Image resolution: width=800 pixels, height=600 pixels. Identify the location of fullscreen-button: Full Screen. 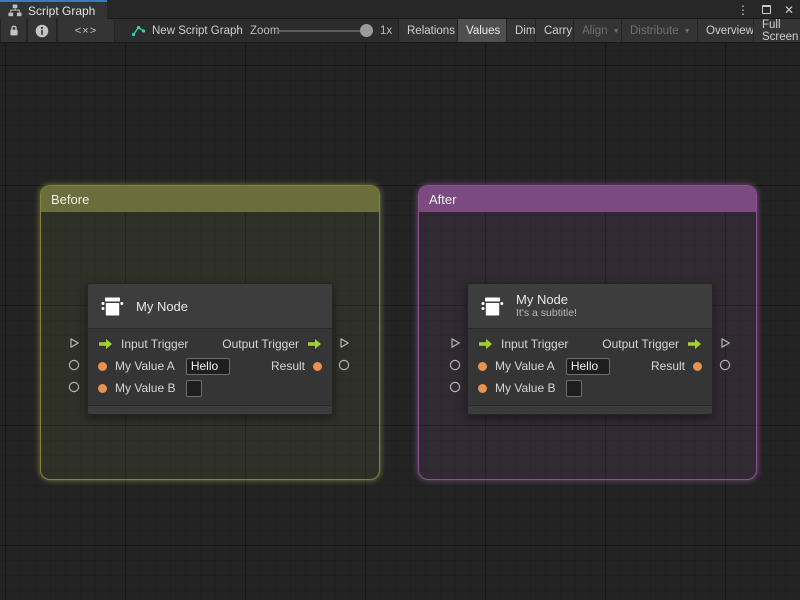
(776, 30).